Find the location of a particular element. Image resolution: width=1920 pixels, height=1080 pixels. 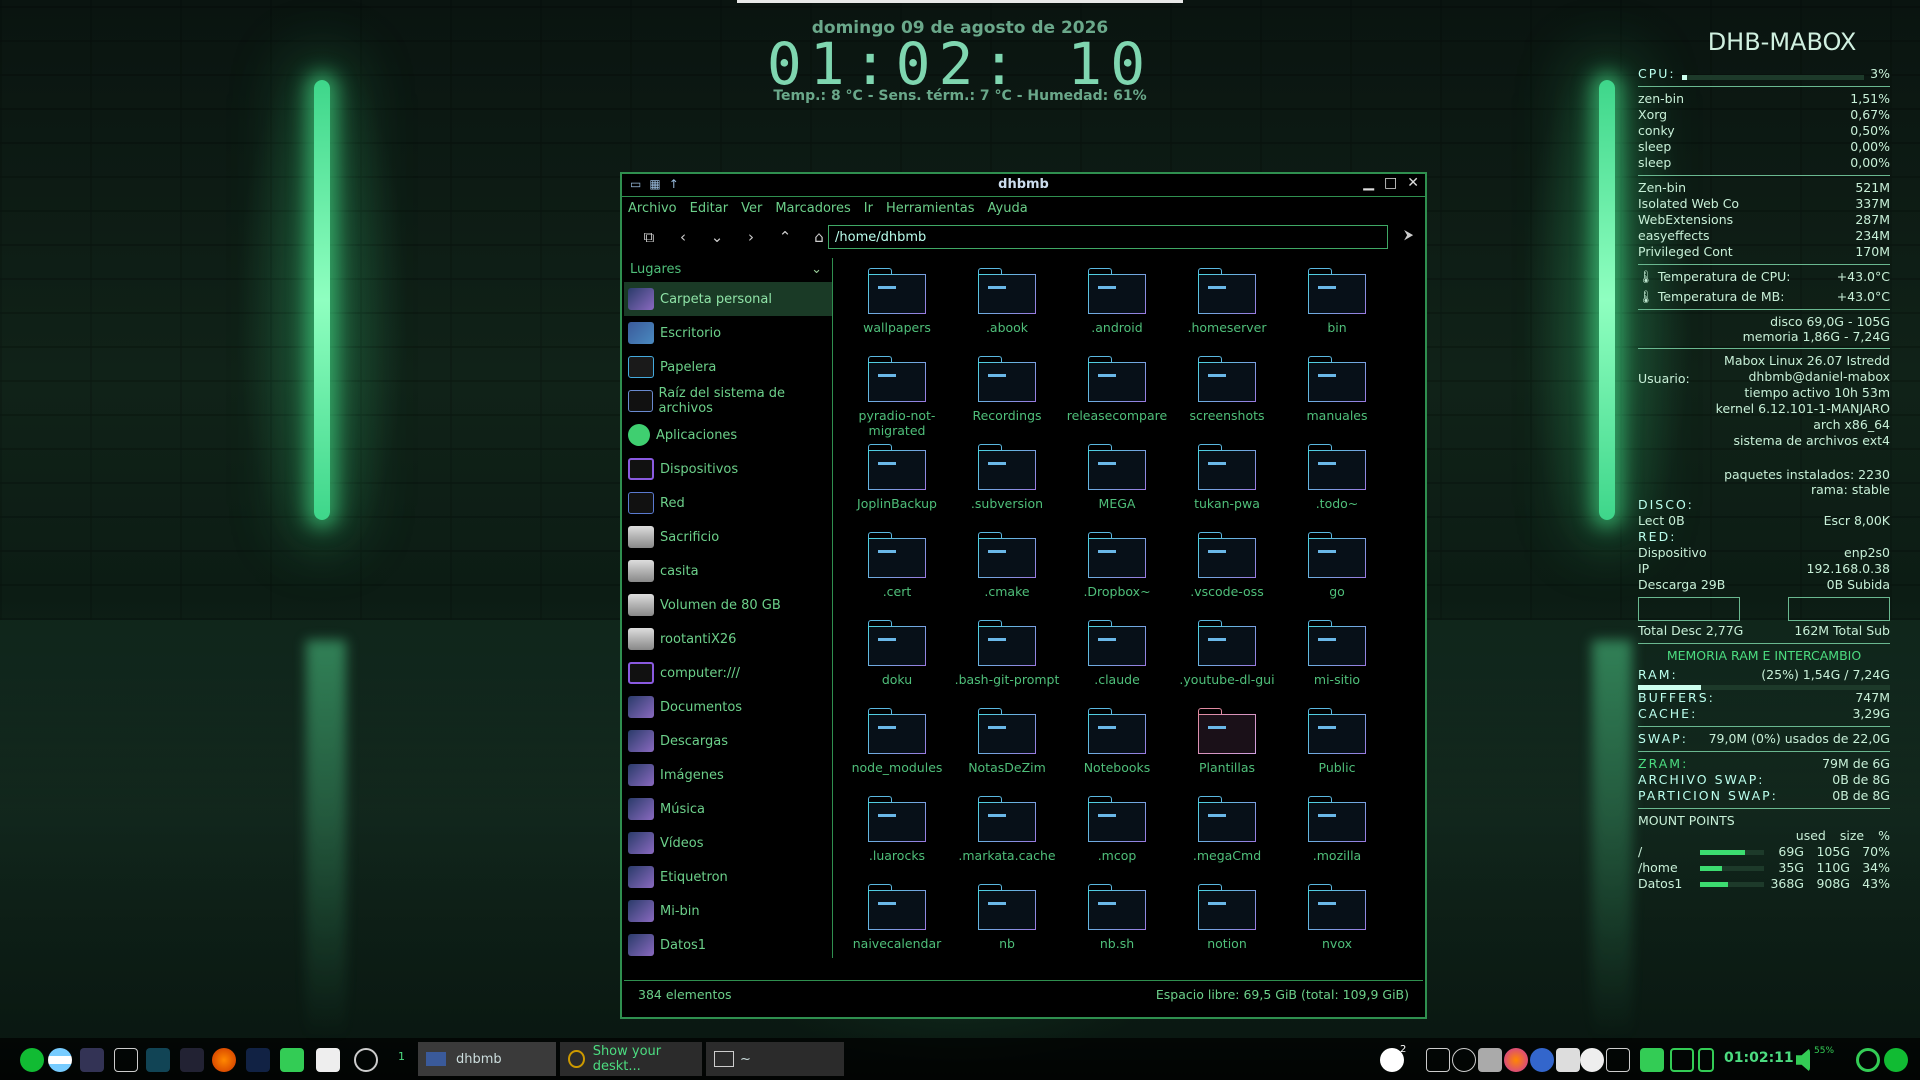

folder-item: .Dropbox~ is located at coordinates (1117, 574).